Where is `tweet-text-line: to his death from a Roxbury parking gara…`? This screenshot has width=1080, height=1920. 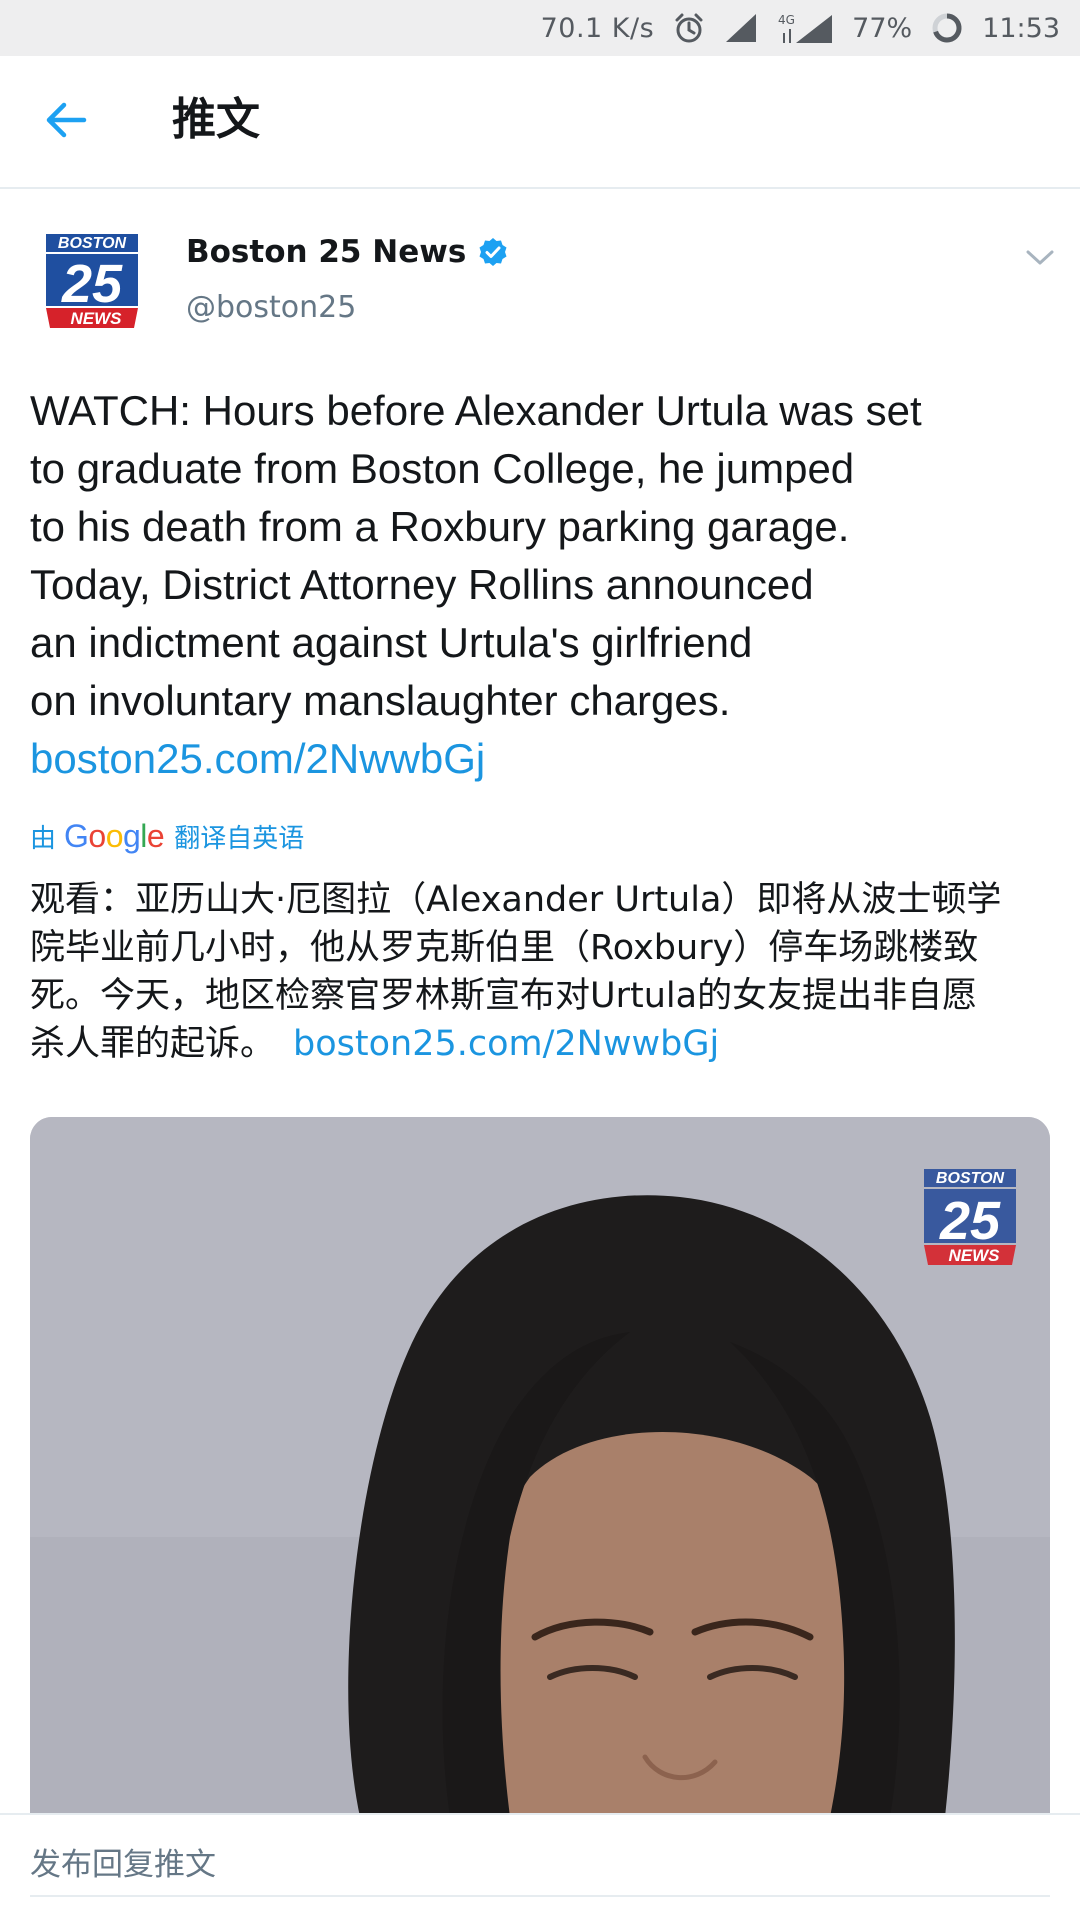 tweet-text-line: to his death from a Roxbury parking gara… is located at coordinates (440, 526).